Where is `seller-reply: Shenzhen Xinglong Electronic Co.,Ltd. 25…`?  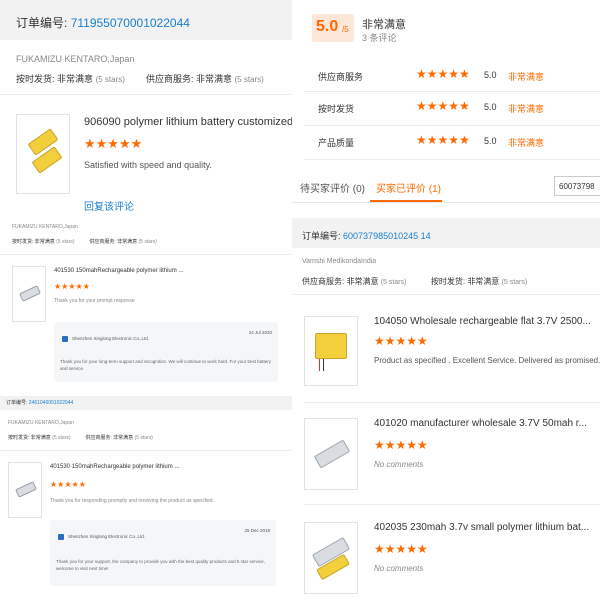 seller-reply: Shenzhen Xinglong Electronic Co.,Ltd. 25… is located at coordinates (163, 553).